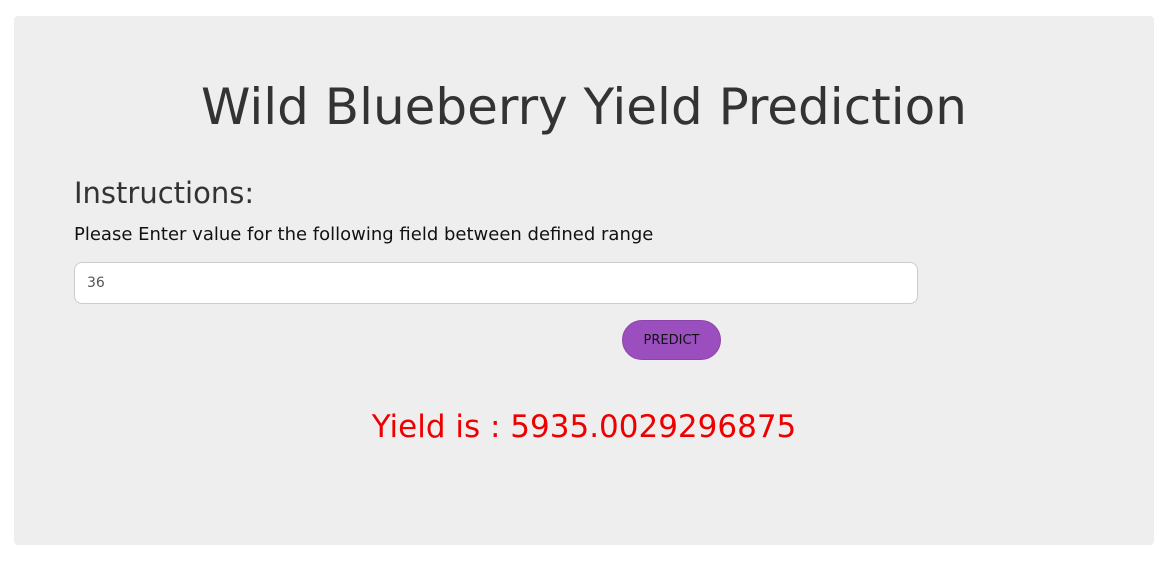 This screenshot has height=566, width=1173. What do you see at coordinates (671, 340) in the screenshot?
I see `predict-button: PREDICT` at bounding box center [671, 340].